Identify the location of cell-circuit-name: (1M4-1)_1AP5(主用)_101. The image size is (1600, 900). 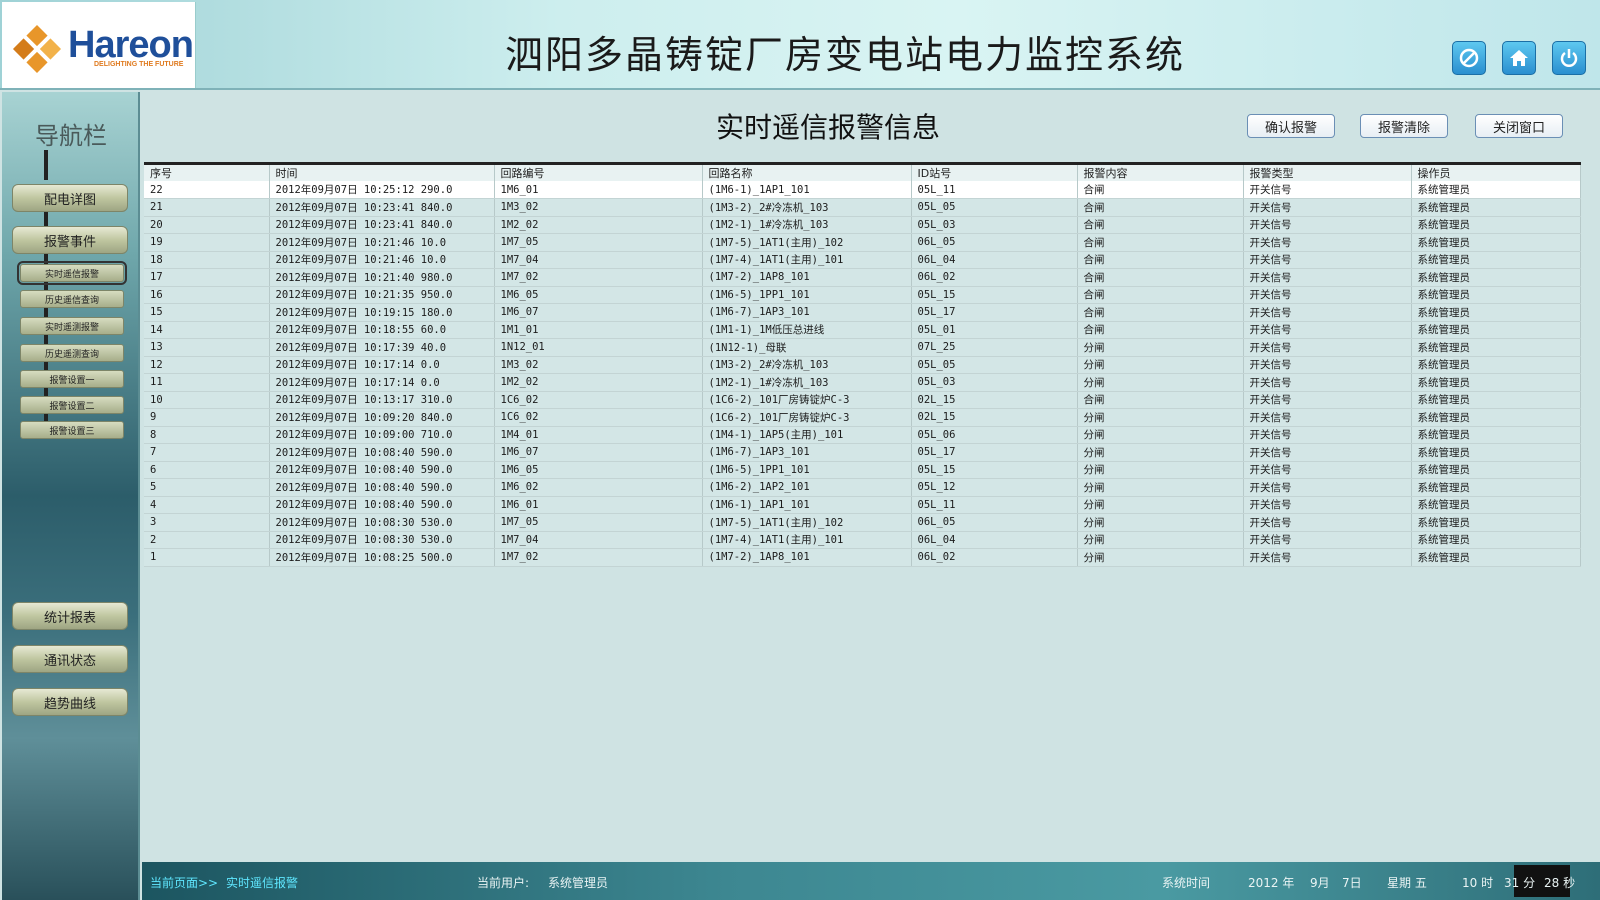
(807, 435).